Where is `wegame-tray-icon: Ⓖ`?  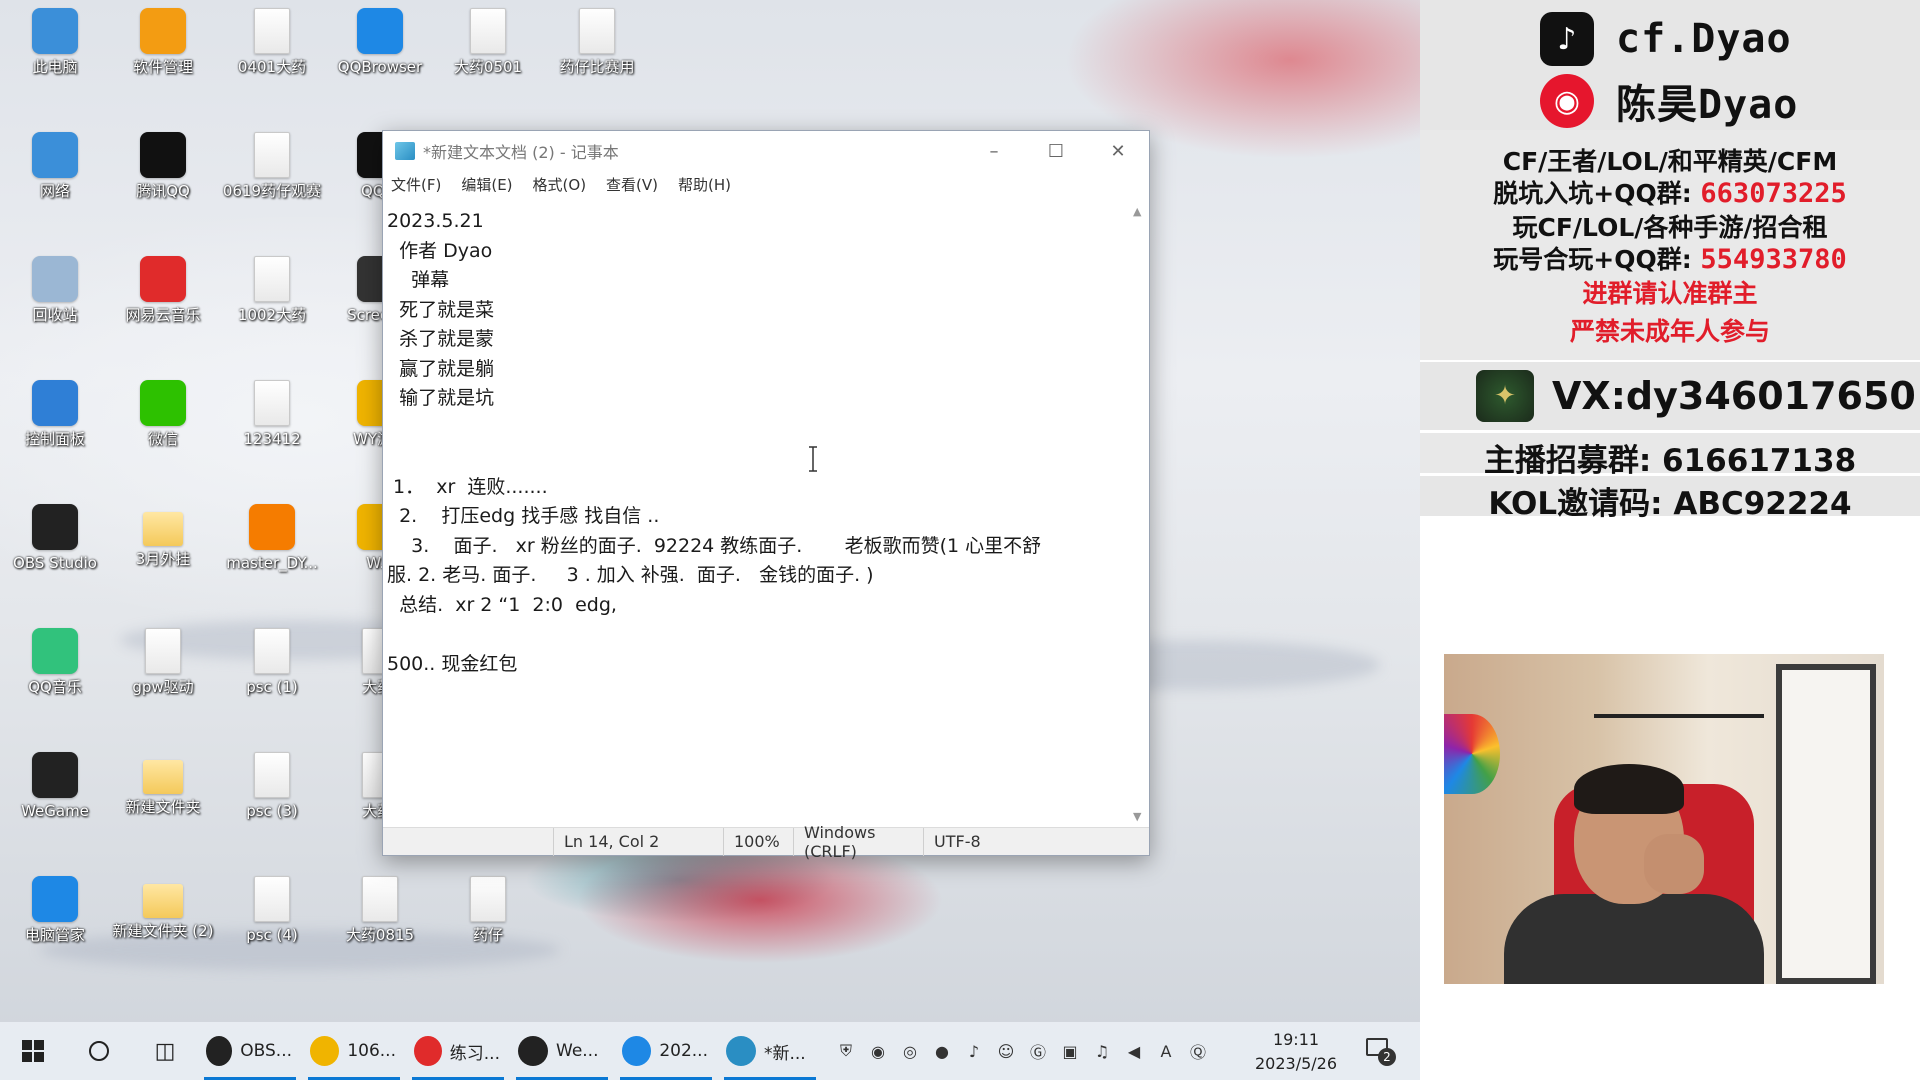 wegame-tray-icon: Ⓖ is located at coordinates (1038, 1051).